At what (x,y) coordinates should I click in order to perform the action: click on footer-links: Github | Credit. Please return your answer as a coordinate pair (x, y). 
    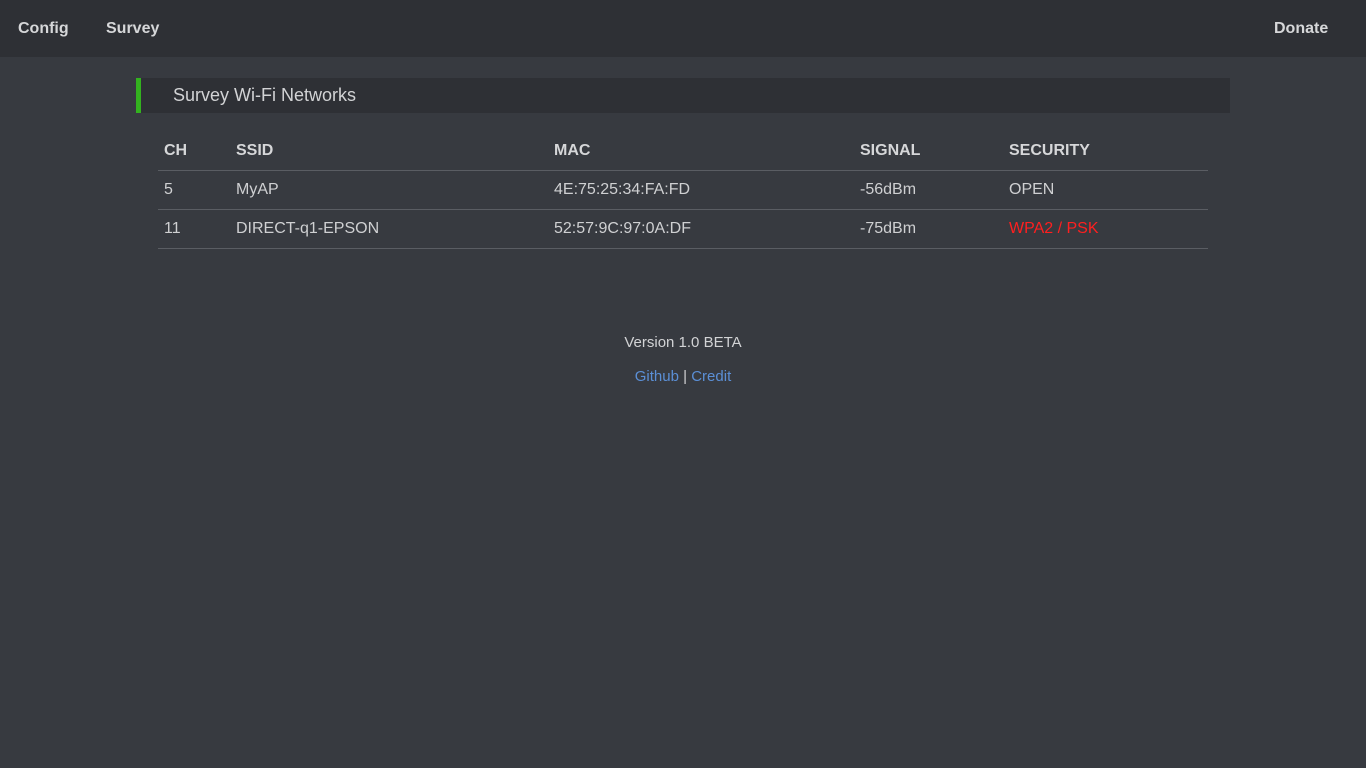
    Looking at the image, I should click on (683, 377).